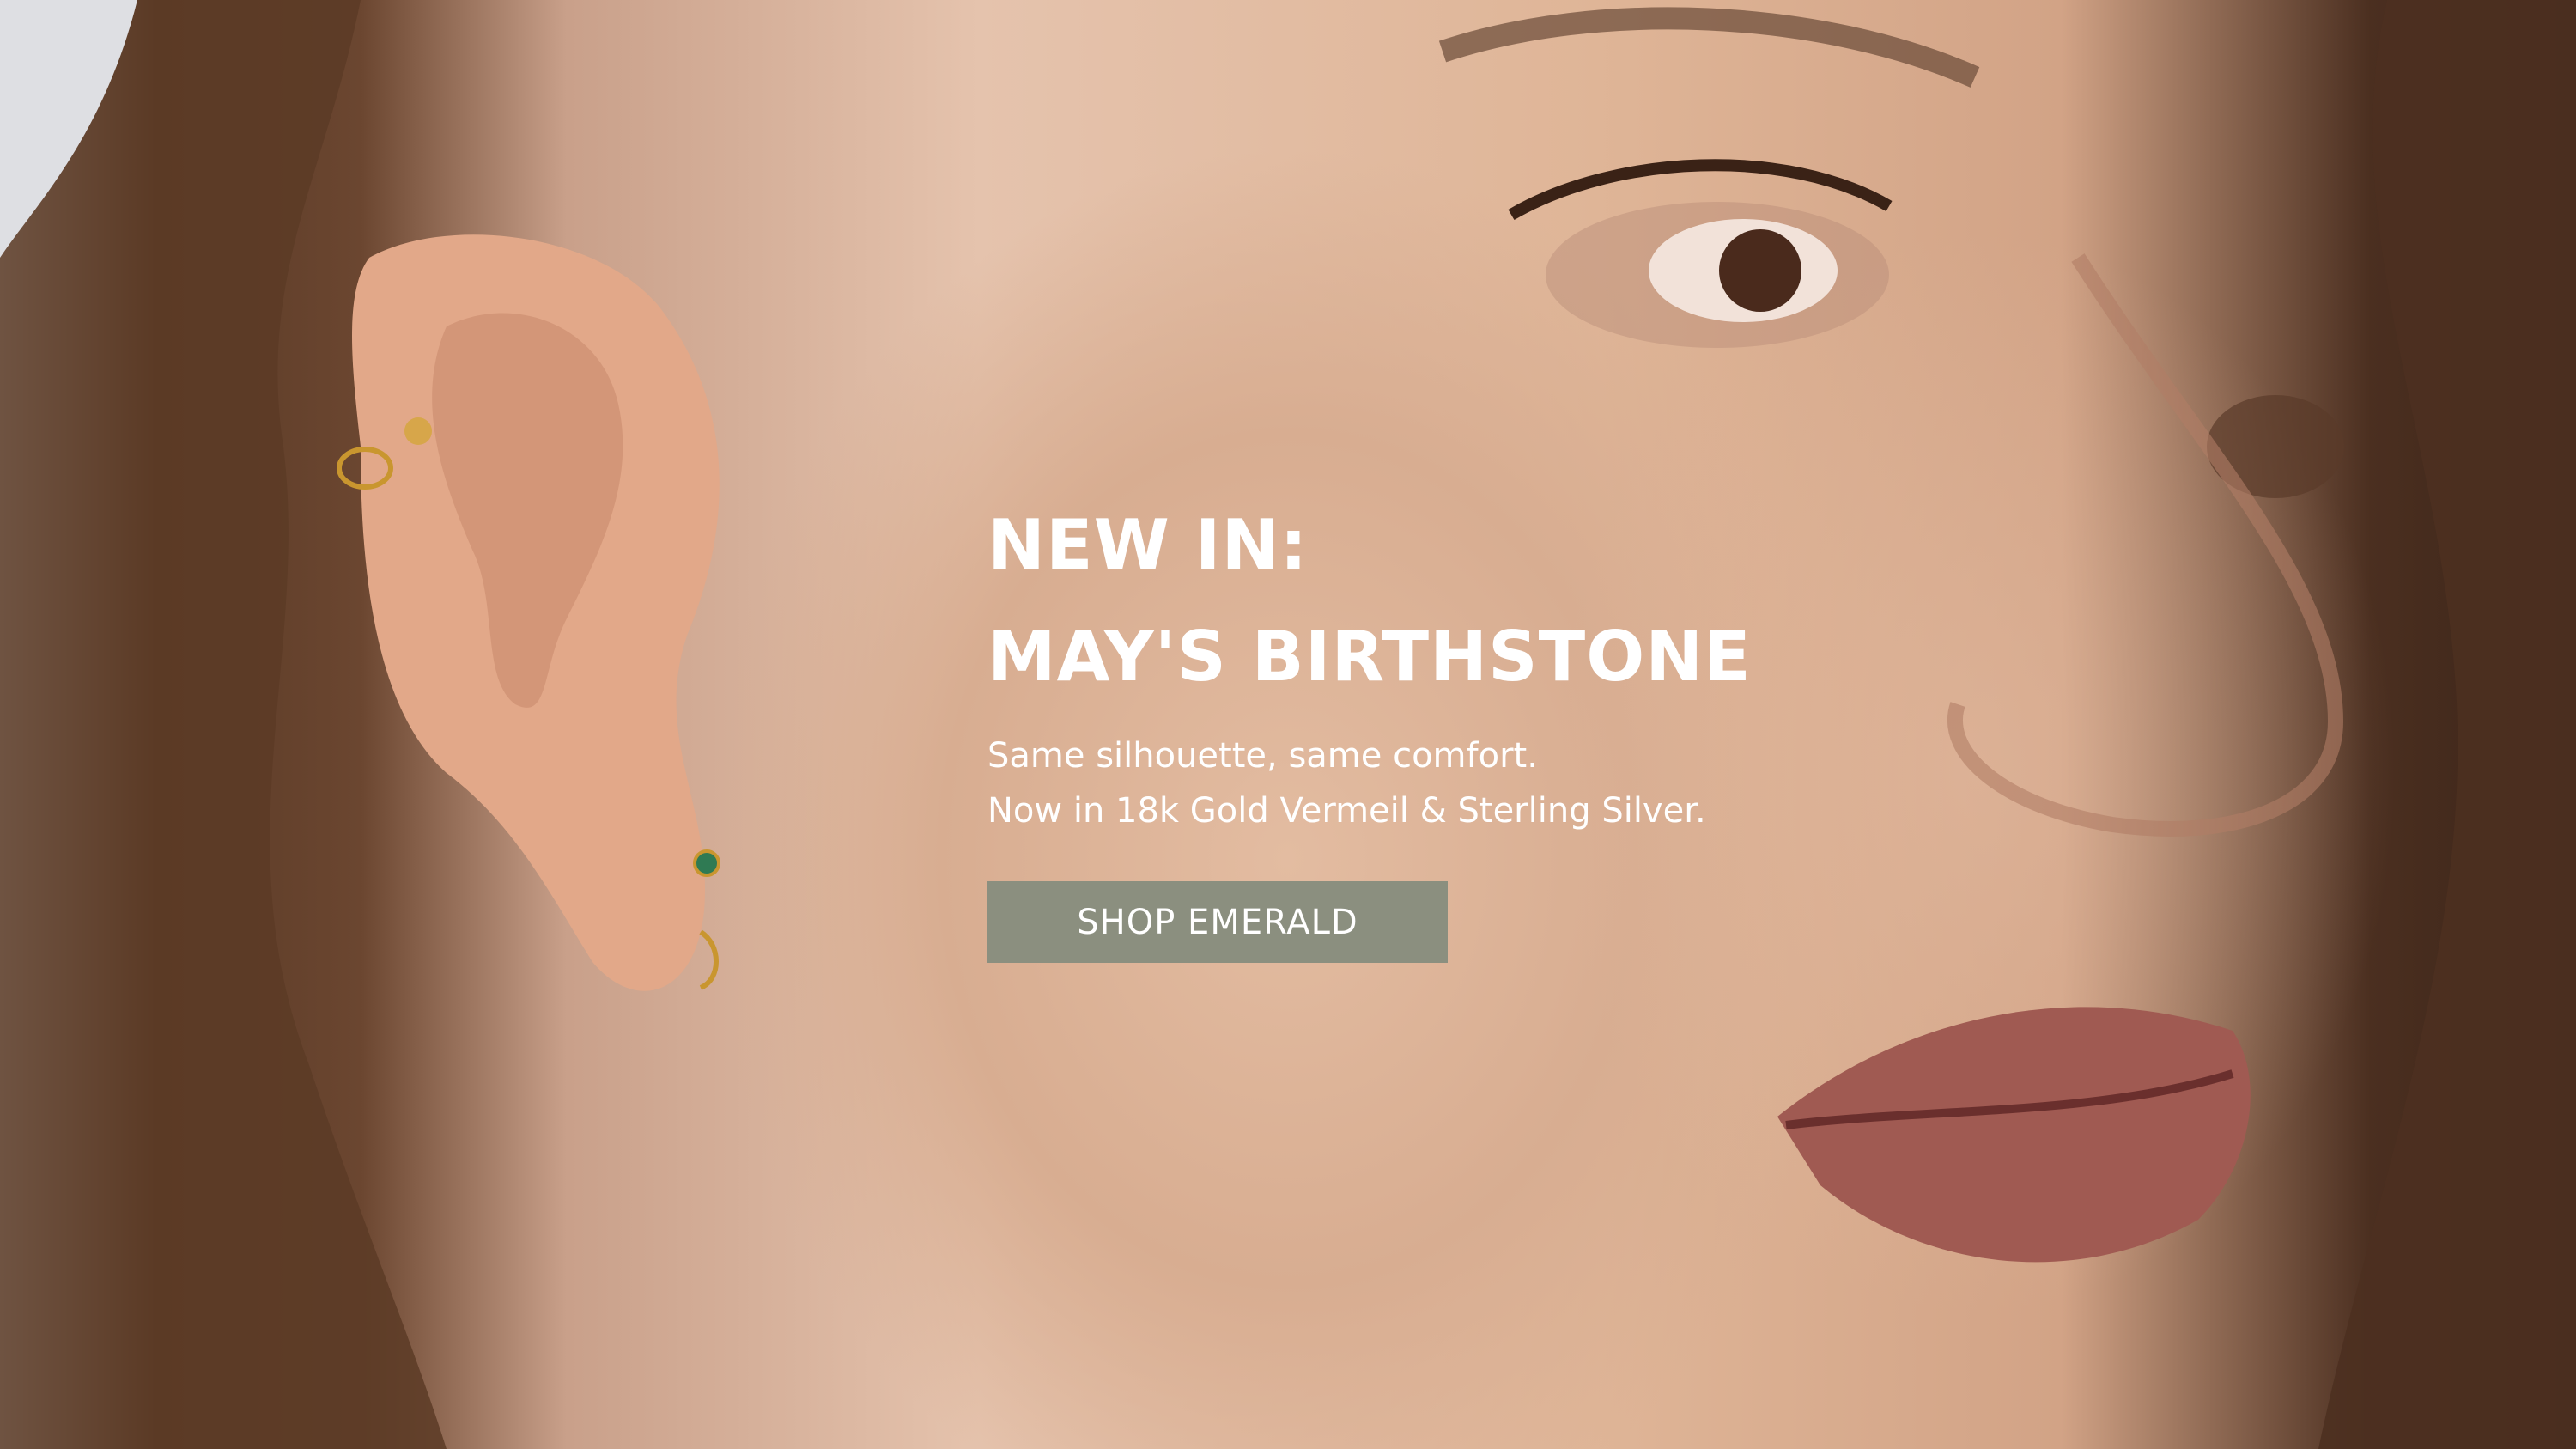  I want to click on headline-line-1: NEW IN:, so click(1148, 545).